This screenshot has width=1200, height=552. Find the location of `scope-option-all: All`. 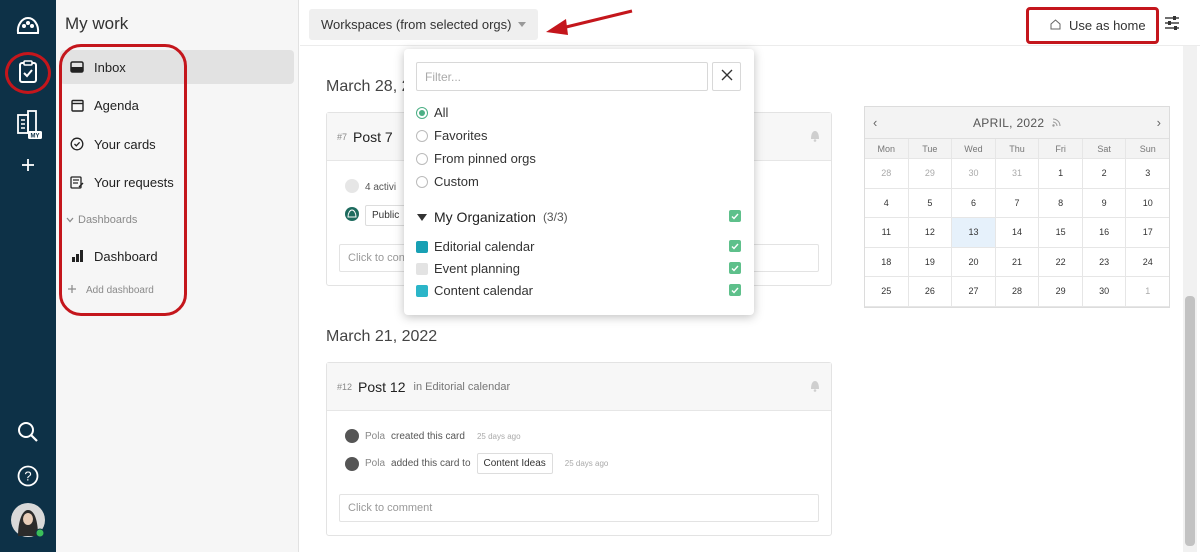

scope-option-all: All is located at coordinates (432, 112).